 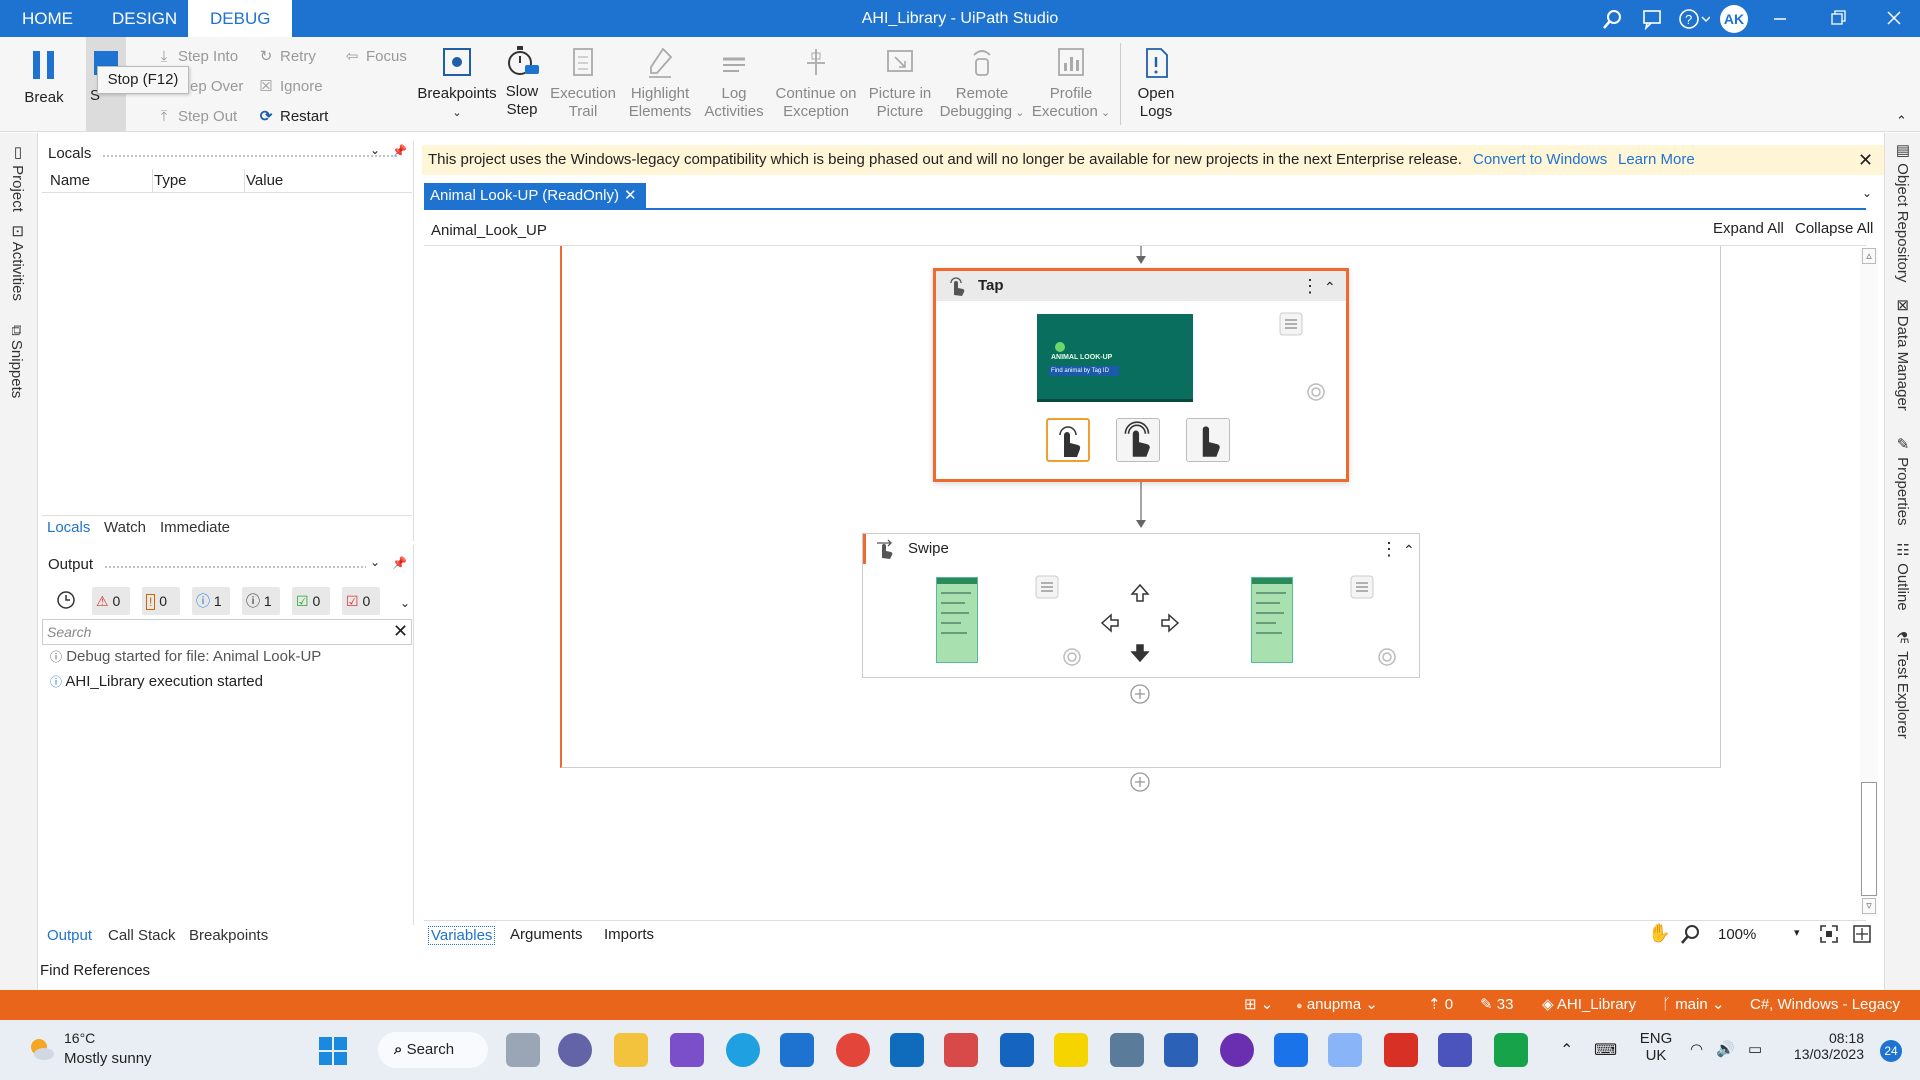 I want to click on highlight-elements-button: Highlight Elements, so click(x=660, y=83).